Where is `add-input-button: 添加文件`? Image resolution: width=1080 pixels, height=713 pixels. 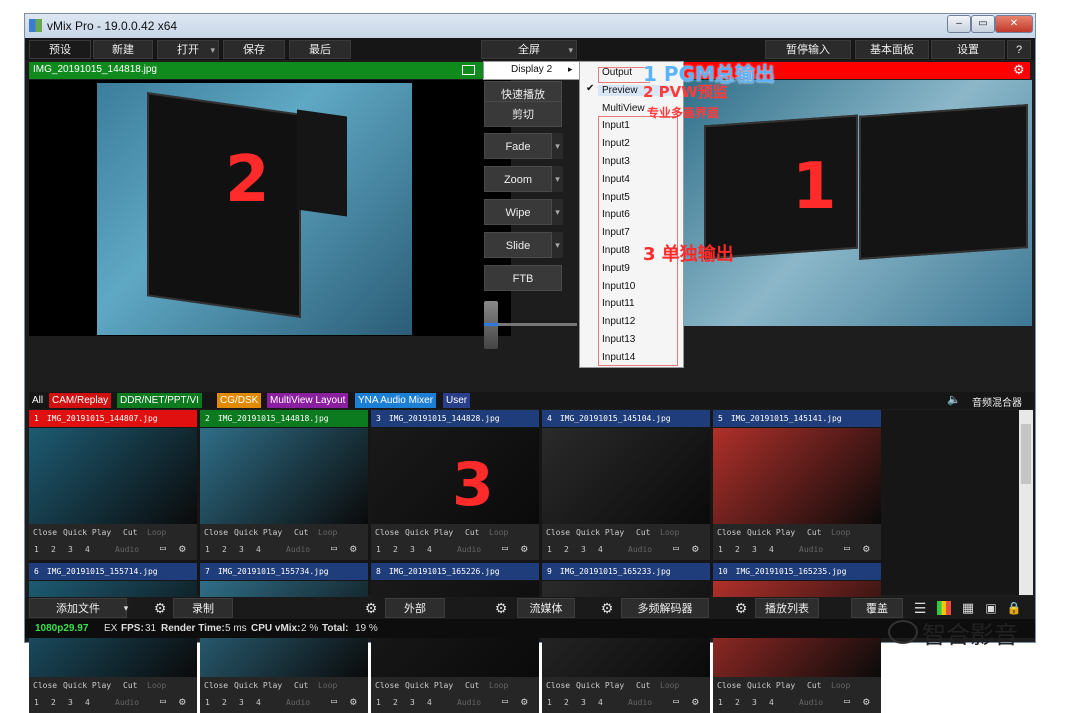
add-input-button: 添加文件 is located at coordinates (78, 608).